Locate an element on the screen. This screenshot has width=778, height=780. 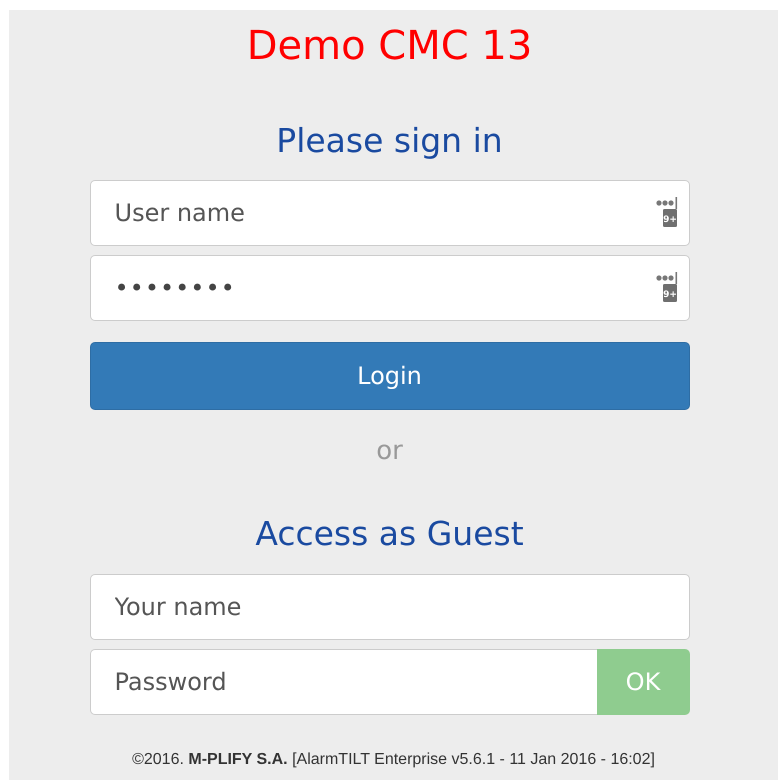
footer-text: ©2016. M-PLIFY S.A. [AlarmTILT Enterprise v5.6.1 - 11 Jan 2016 - 16:02] is located at coordinates (393, 760).